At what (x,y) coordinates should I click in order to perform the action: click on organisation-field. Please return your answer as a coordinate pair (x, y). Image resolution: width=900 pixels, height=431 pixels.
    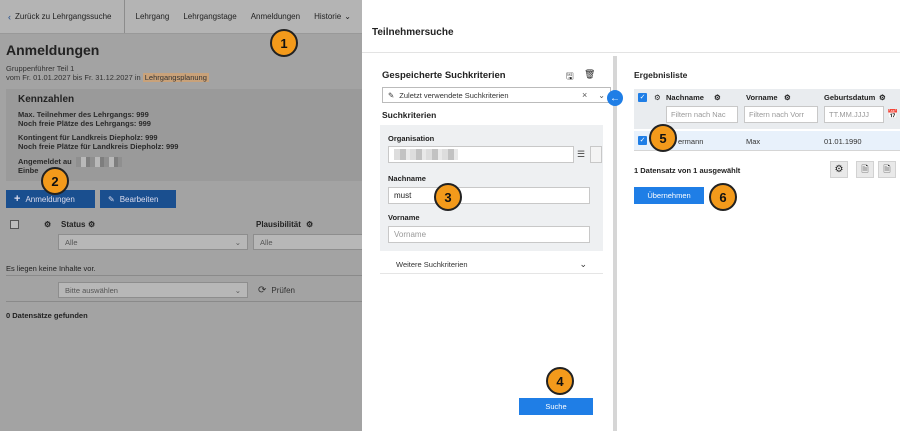
    Looking at the image, I should click on (481, 154).